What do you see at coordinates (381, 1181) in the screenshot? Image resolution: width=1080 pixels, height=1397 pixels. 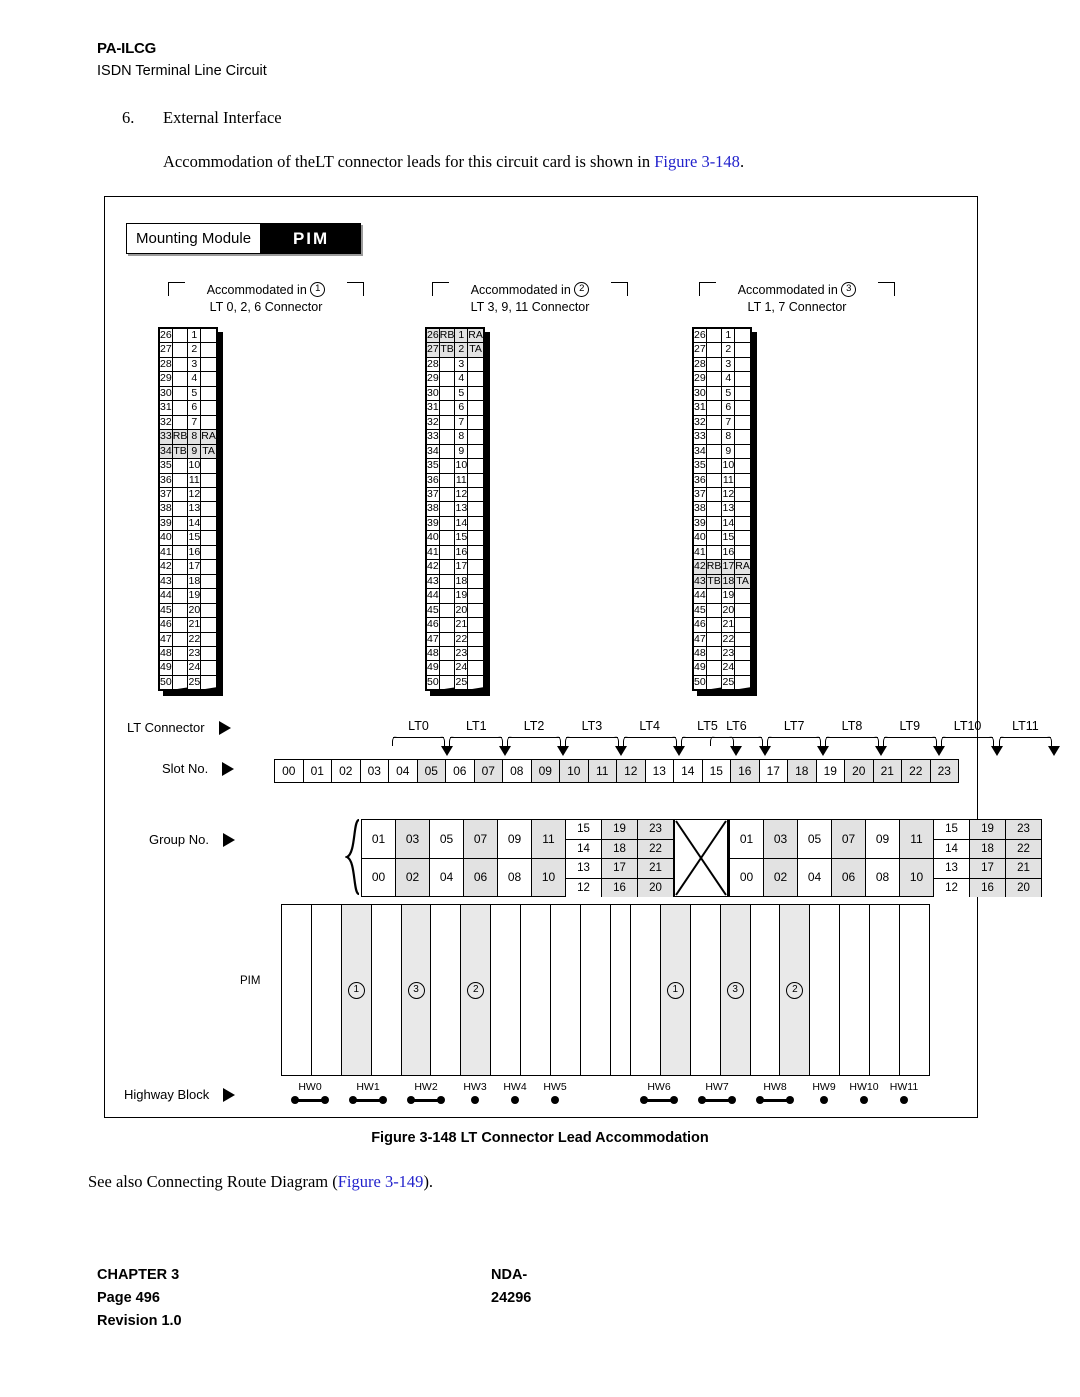 I see `figure-link-149: Figure 3-149` at bounding box center [381, 1181].